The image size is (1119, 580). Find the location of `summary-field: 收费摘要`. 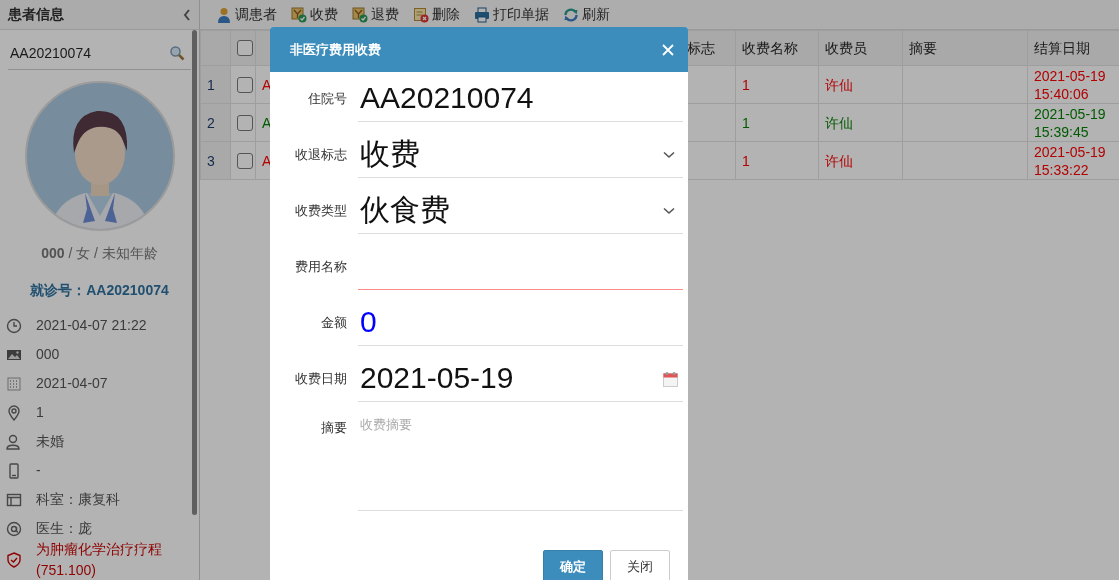

summary-field: 收费摘要 is located at coordinates (520, 460).